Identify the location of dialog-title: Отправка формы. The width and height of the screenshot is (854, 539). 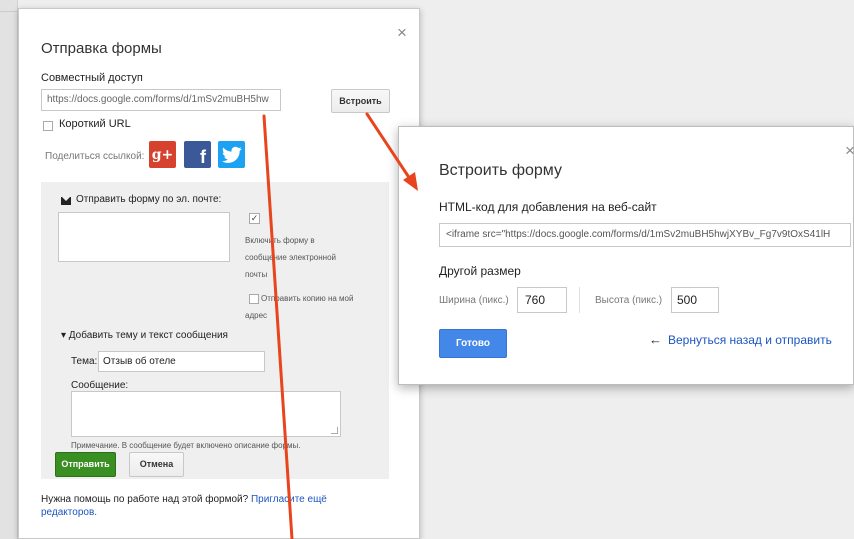
(101, 48).